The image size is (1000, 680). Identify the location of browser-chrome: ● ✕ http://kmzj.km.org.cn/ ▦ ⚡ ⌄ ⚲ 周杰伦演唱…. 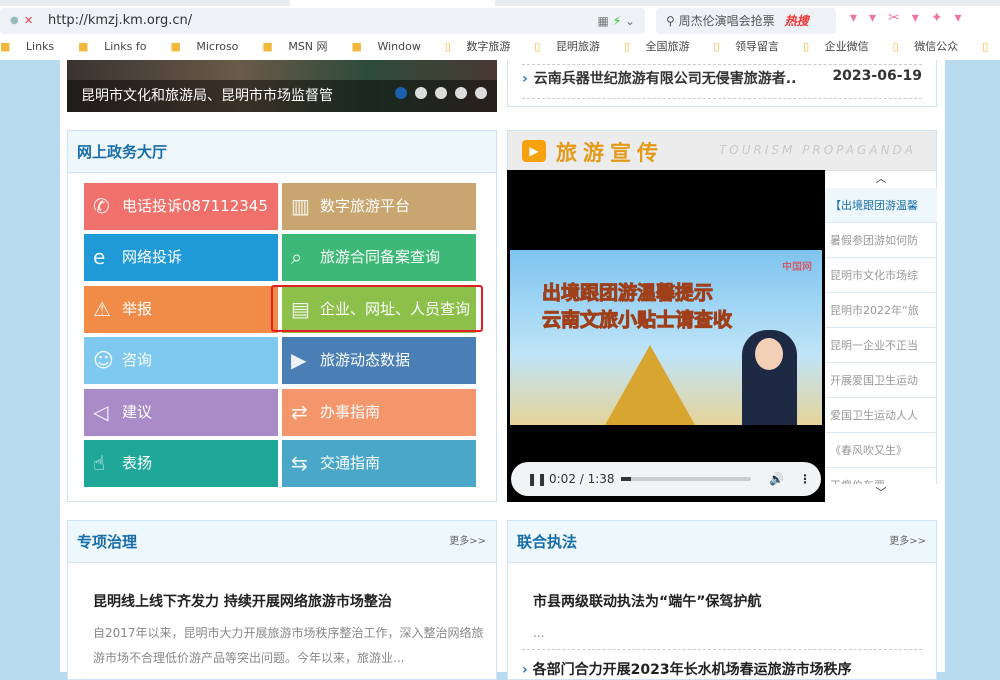
(500, 30).